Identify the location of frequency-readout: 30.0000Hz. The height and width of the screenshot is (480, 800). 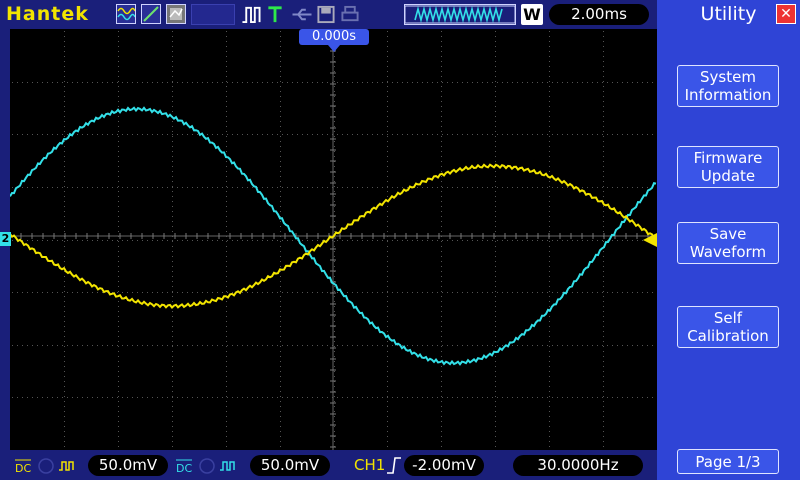
(578, 465).